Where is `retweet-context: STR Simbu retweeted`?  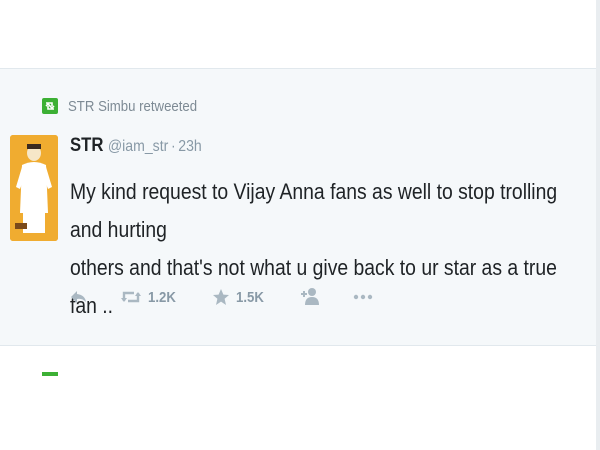
retweet-context: STR Simbu retweeted is located at coordinates (128, 106).